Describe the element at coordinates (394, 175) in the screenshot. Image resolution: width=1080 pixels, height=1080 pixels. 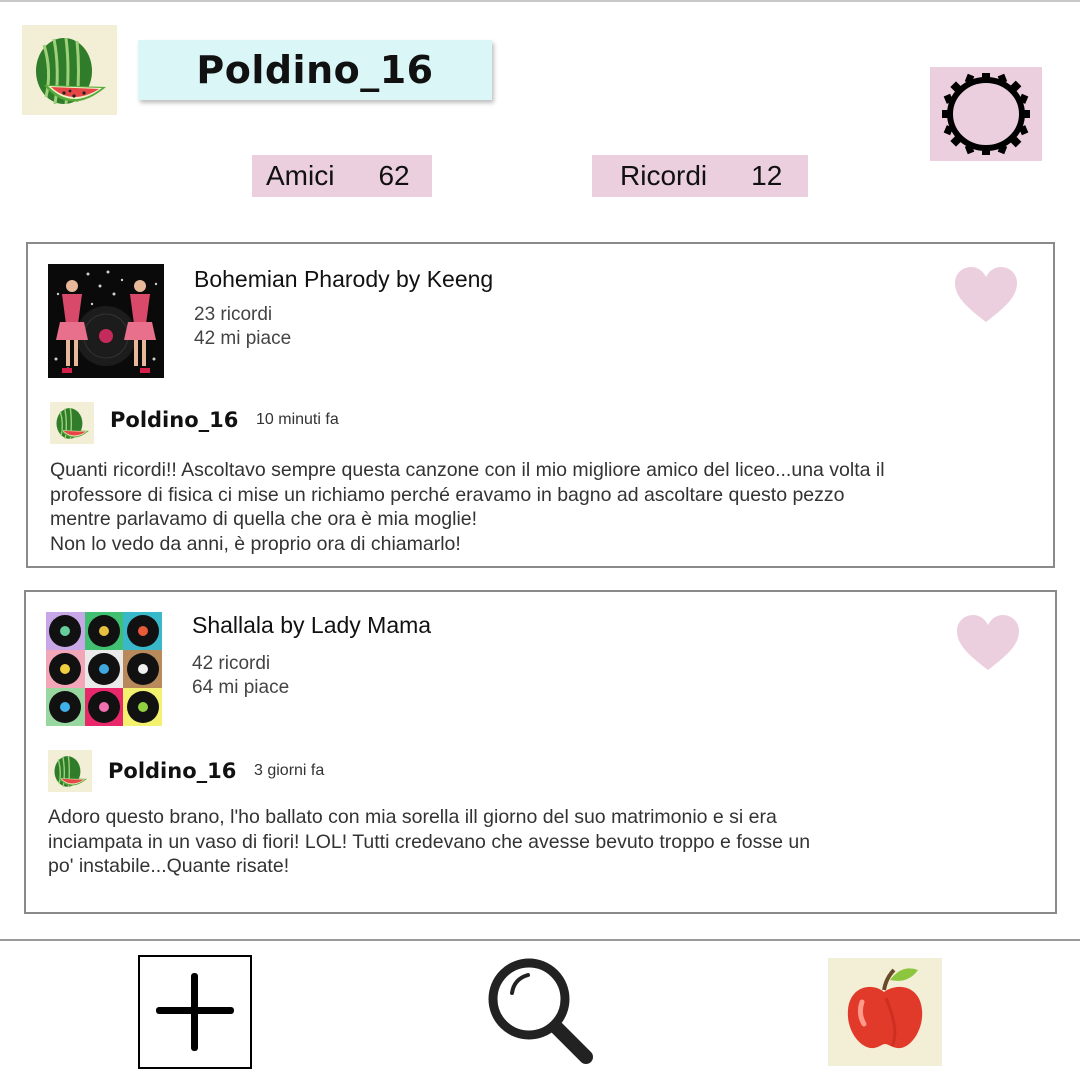
I see `friends-count: 62` at that location.